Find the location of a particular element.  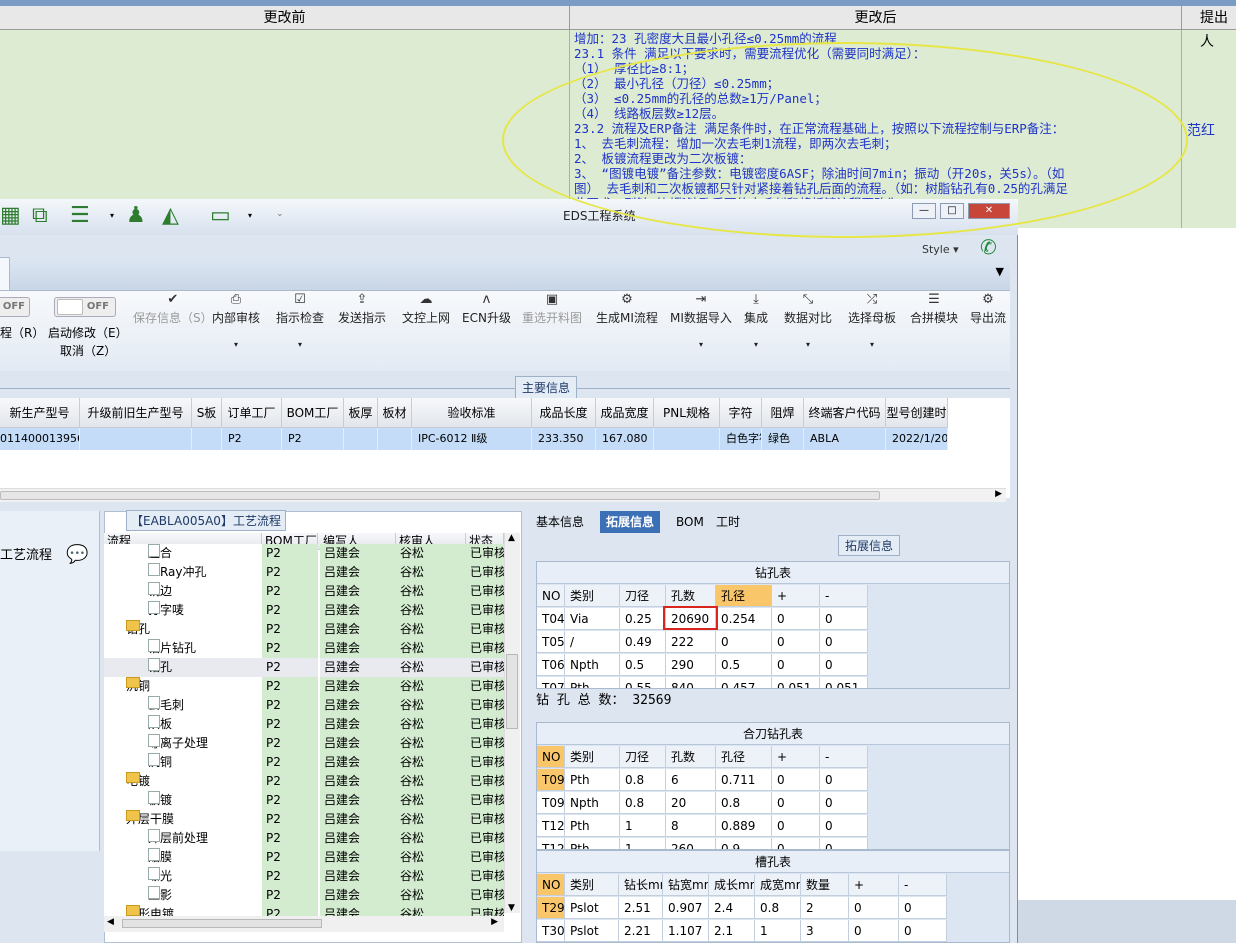

table-cell: 0.5 is located at coordinates (744, 665).